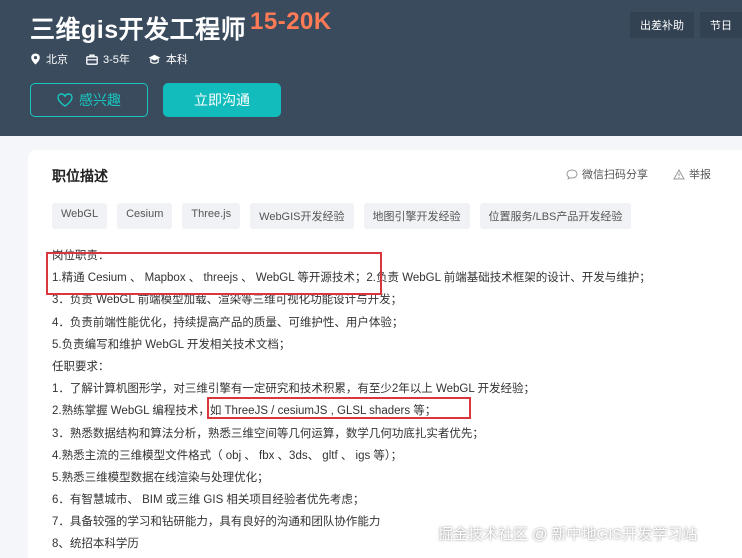  Describe the element at coordinates (721, 25) in the screenshot. I see `benefit-tag: 节日` at that location.